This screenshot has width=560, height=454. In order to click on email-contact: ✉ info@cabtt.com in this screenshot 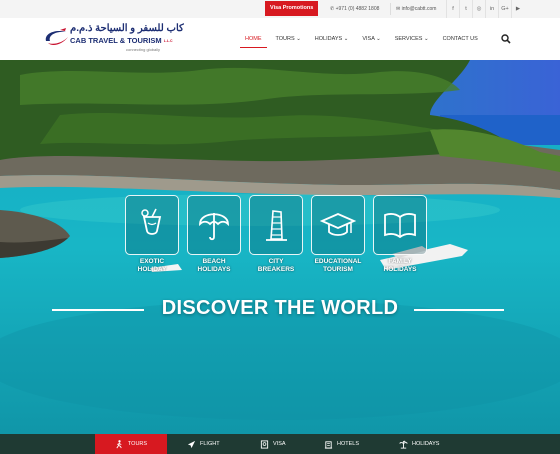, I will do `click(416, 9)`.